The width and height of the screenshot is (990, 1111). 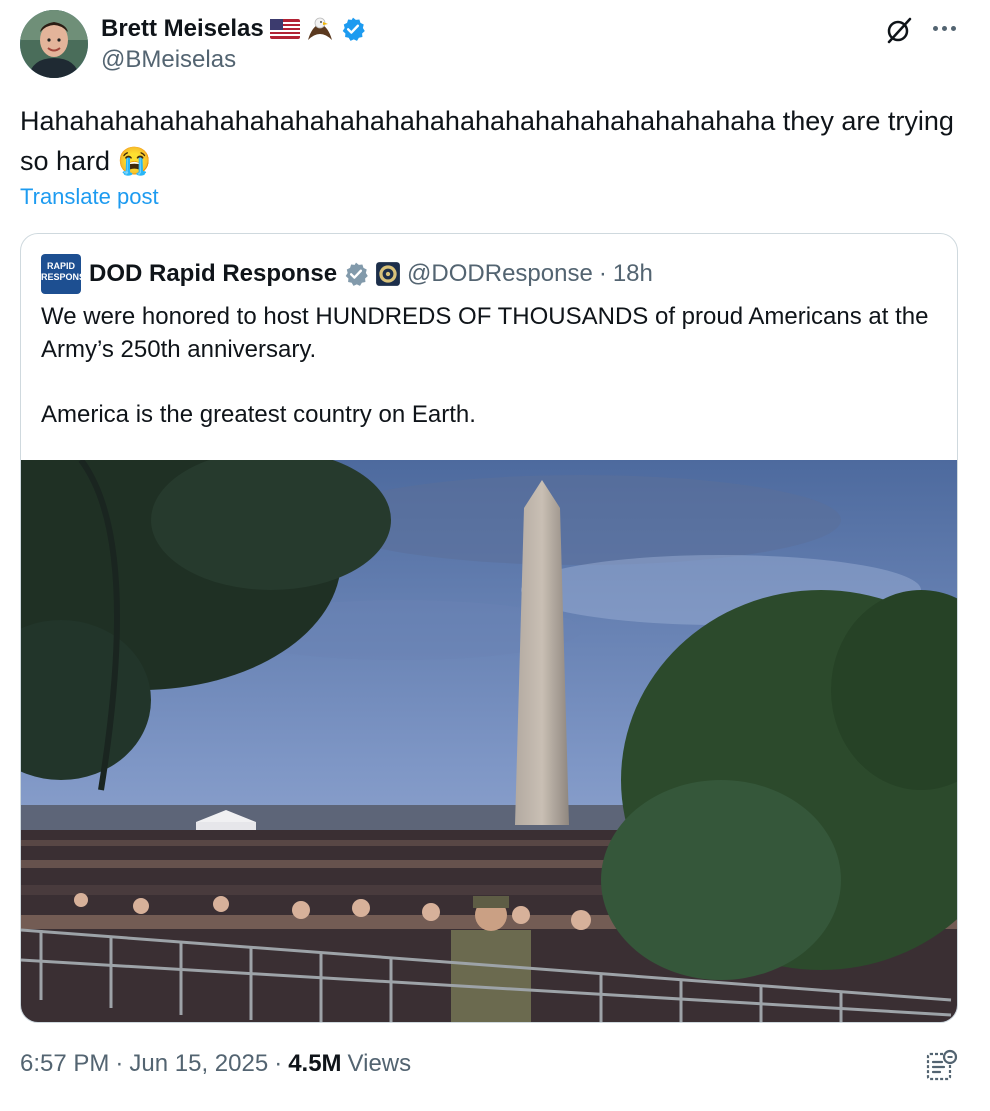 What do you see at coordinates (54, 44) in the screenshot?
I see `author-avatar` at bounding box center [54, 44].